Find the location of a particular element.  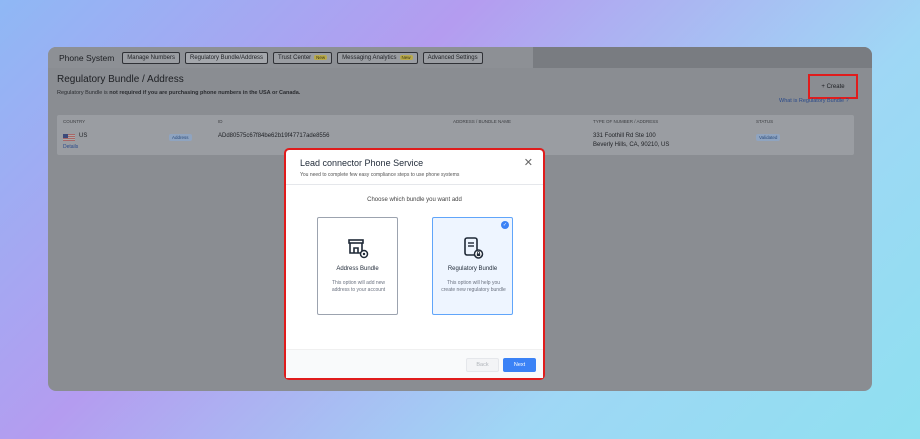

country-code: US is located at coordinates (83, 136).